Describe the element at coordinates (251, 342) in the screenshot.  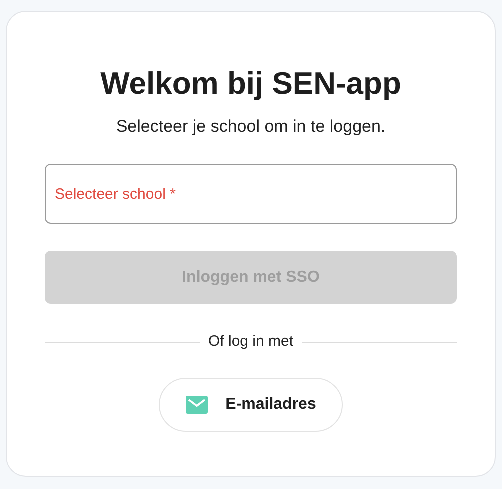
I see `divider-label: Of log in met` at that location.